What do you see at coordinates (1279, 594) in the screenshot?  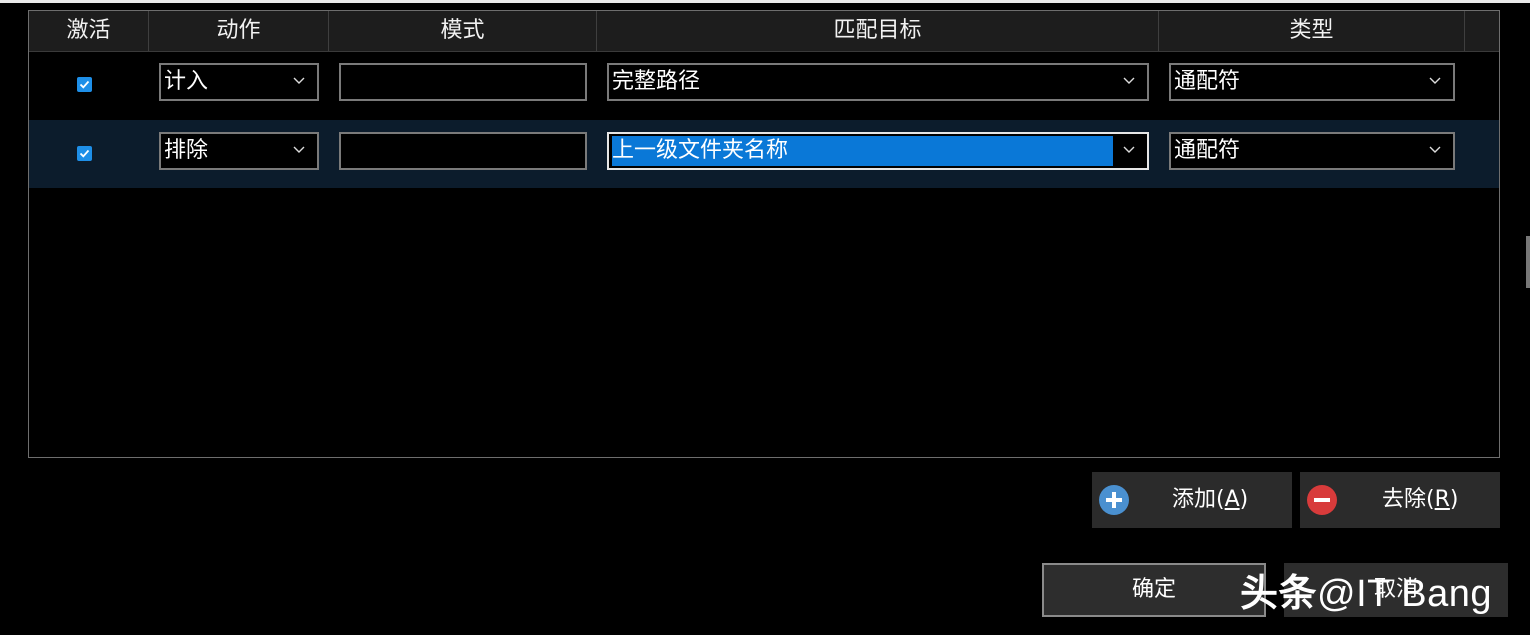 I see `watermark-brand: 头条` at bounding box center [1279, 594].